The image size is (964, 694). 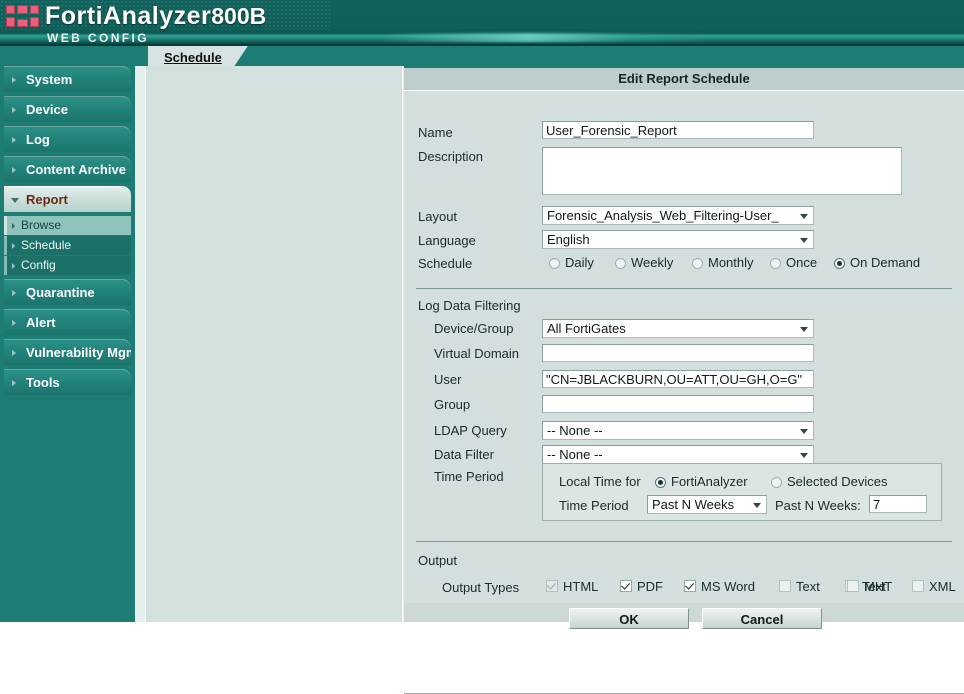 What do you see at coordinates (575, 430) in the screenshot?
I see `ldap-query-select-value: -- None --` at bounding box center [575, 430].